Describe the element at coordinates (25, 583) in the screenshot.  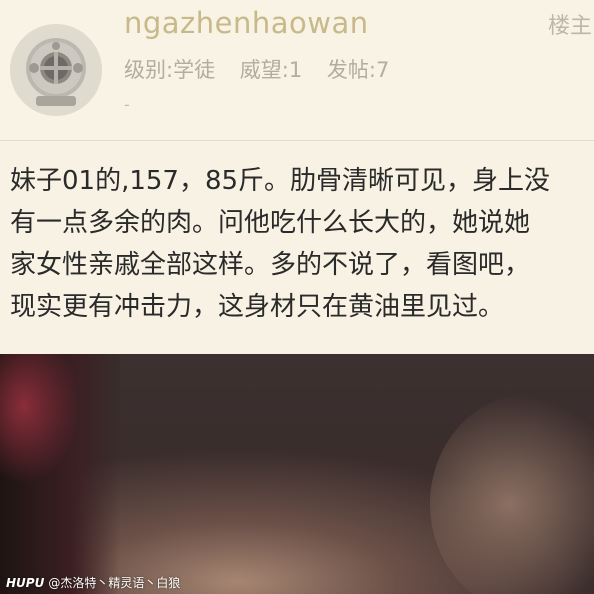
I see `watermark-brand: HUPU` at that location.